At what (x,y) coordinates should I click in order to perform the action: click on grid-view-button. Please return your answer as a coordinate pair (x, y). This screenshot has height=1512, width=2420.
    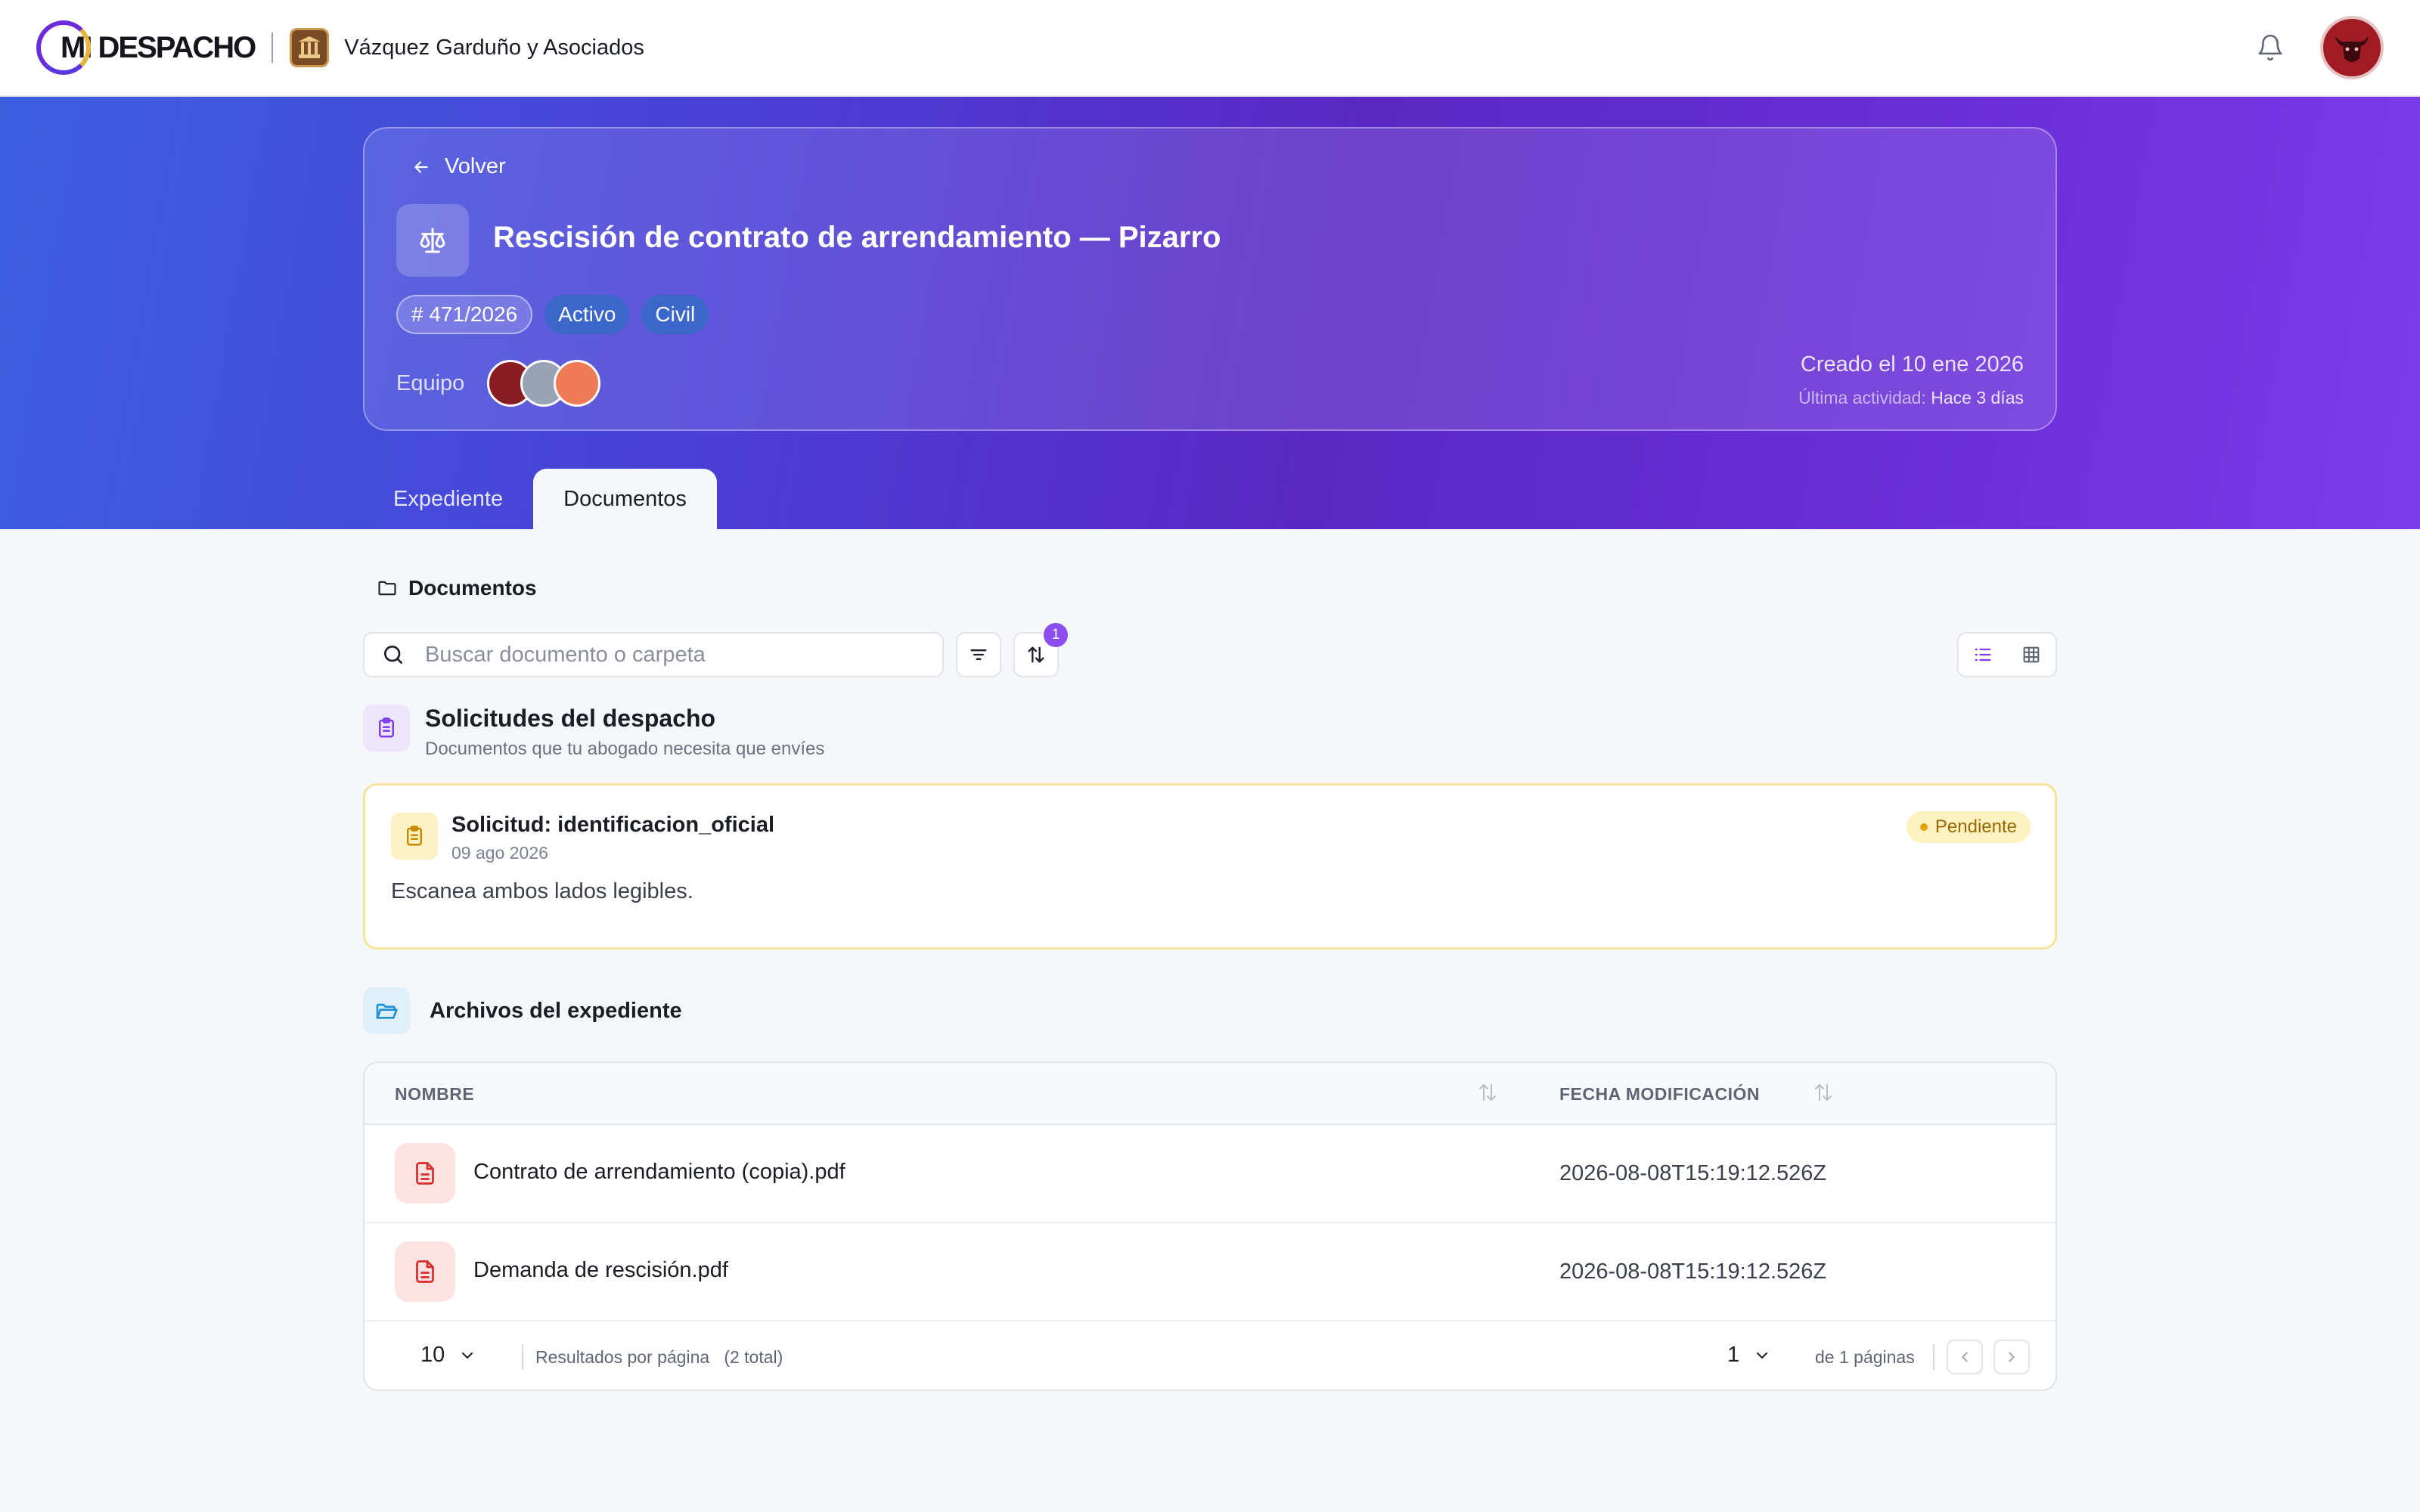
    Looking at the image, I should click on (2031, 655).